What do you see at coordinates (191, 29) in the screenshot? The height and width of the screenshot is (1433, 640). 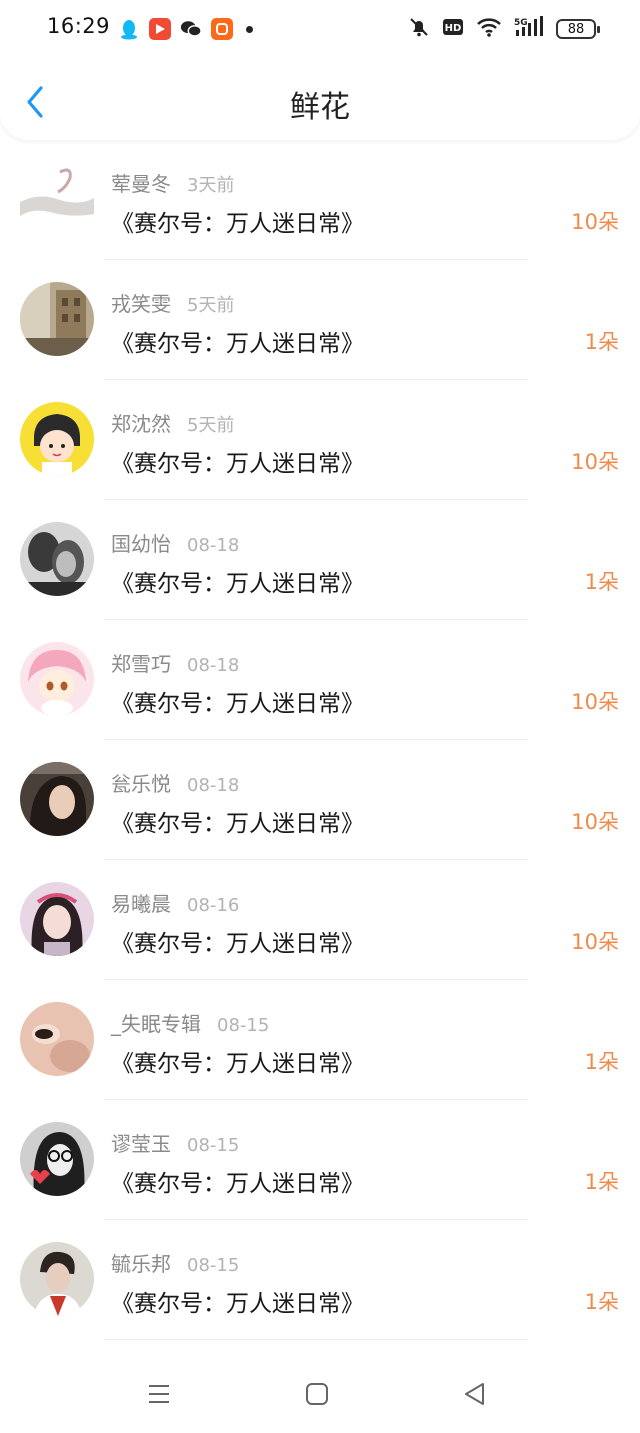 I see `wechat-icon` at bounding box center [191, 29].